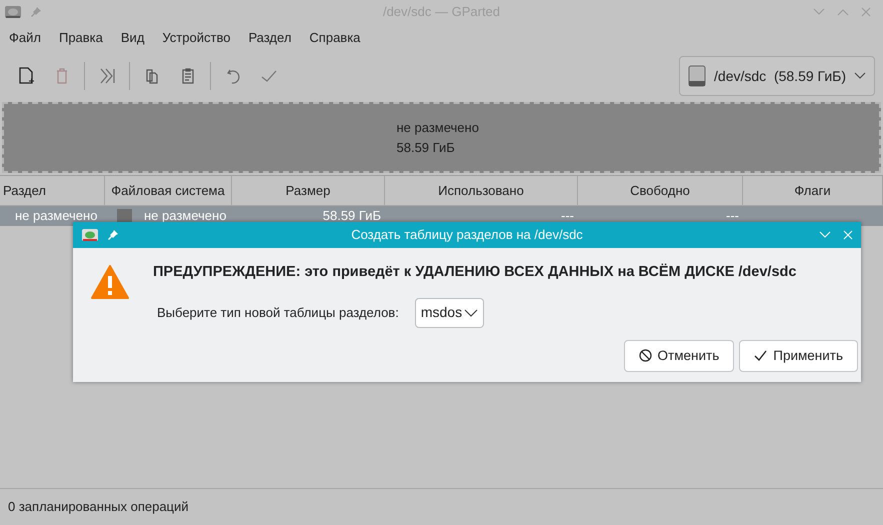 Image resolution: width=883 pixels, height=525 pixels. Describe the element at coordinates (308, 190) in the screenshot. I see `column-header: Размер` at that location.